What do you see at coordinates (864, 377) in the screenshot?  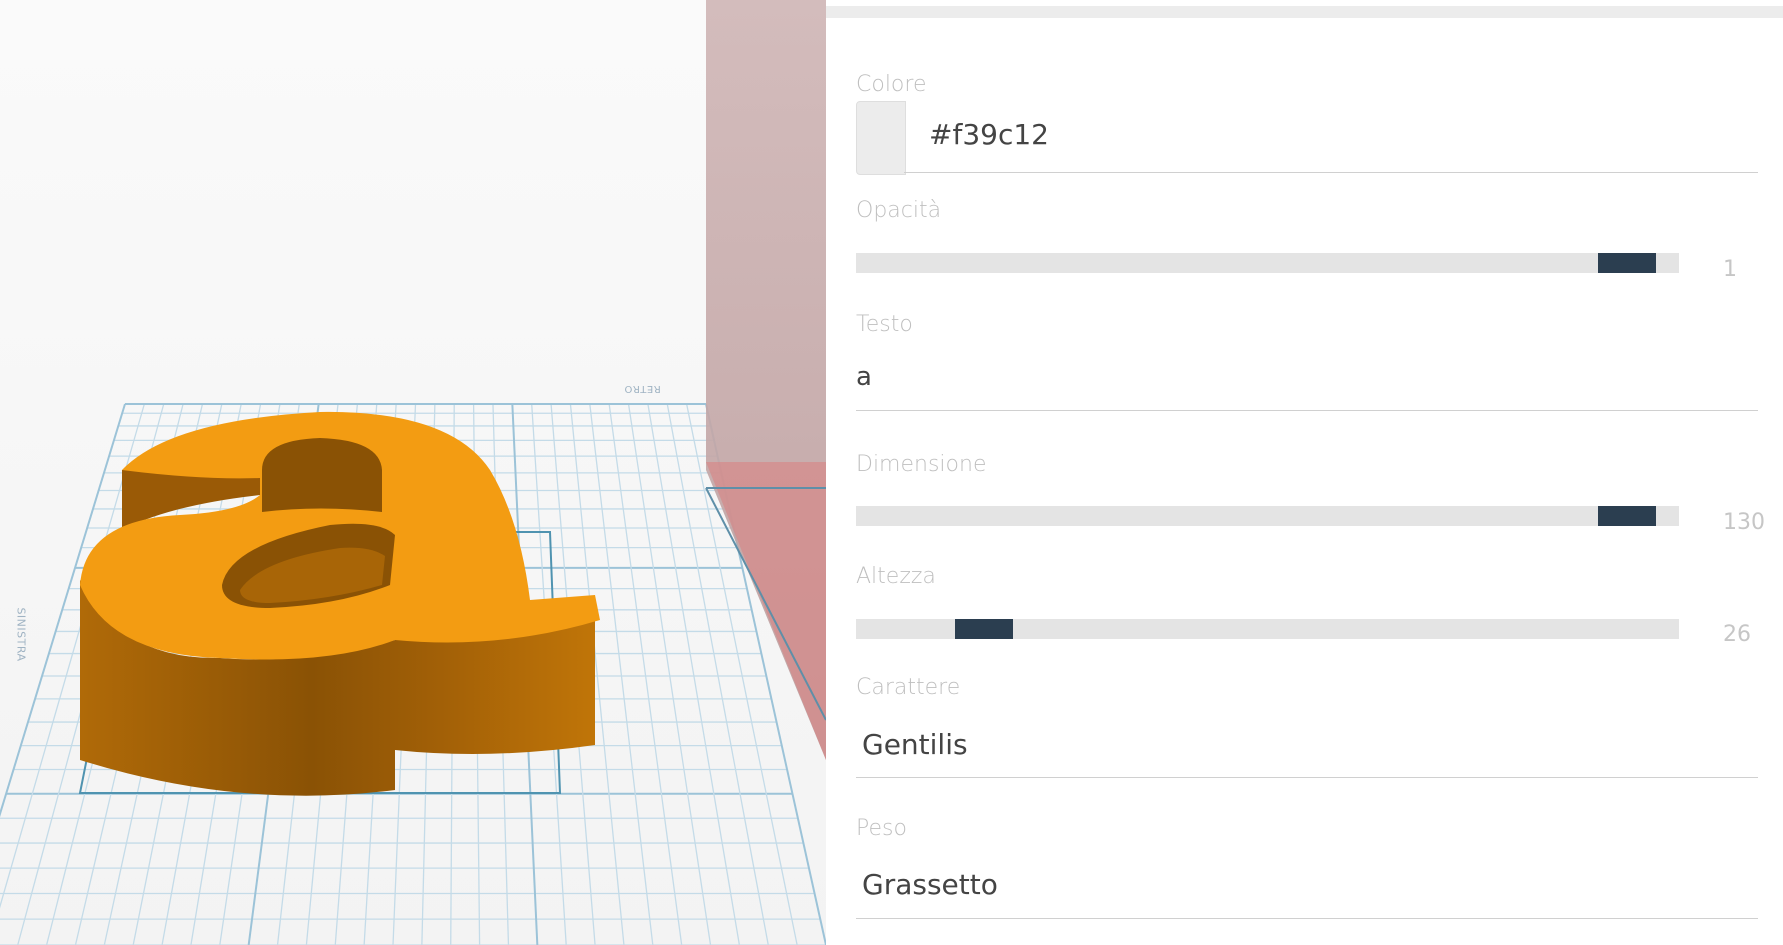 I see `text-input: a` at bounding box center [864, 377].